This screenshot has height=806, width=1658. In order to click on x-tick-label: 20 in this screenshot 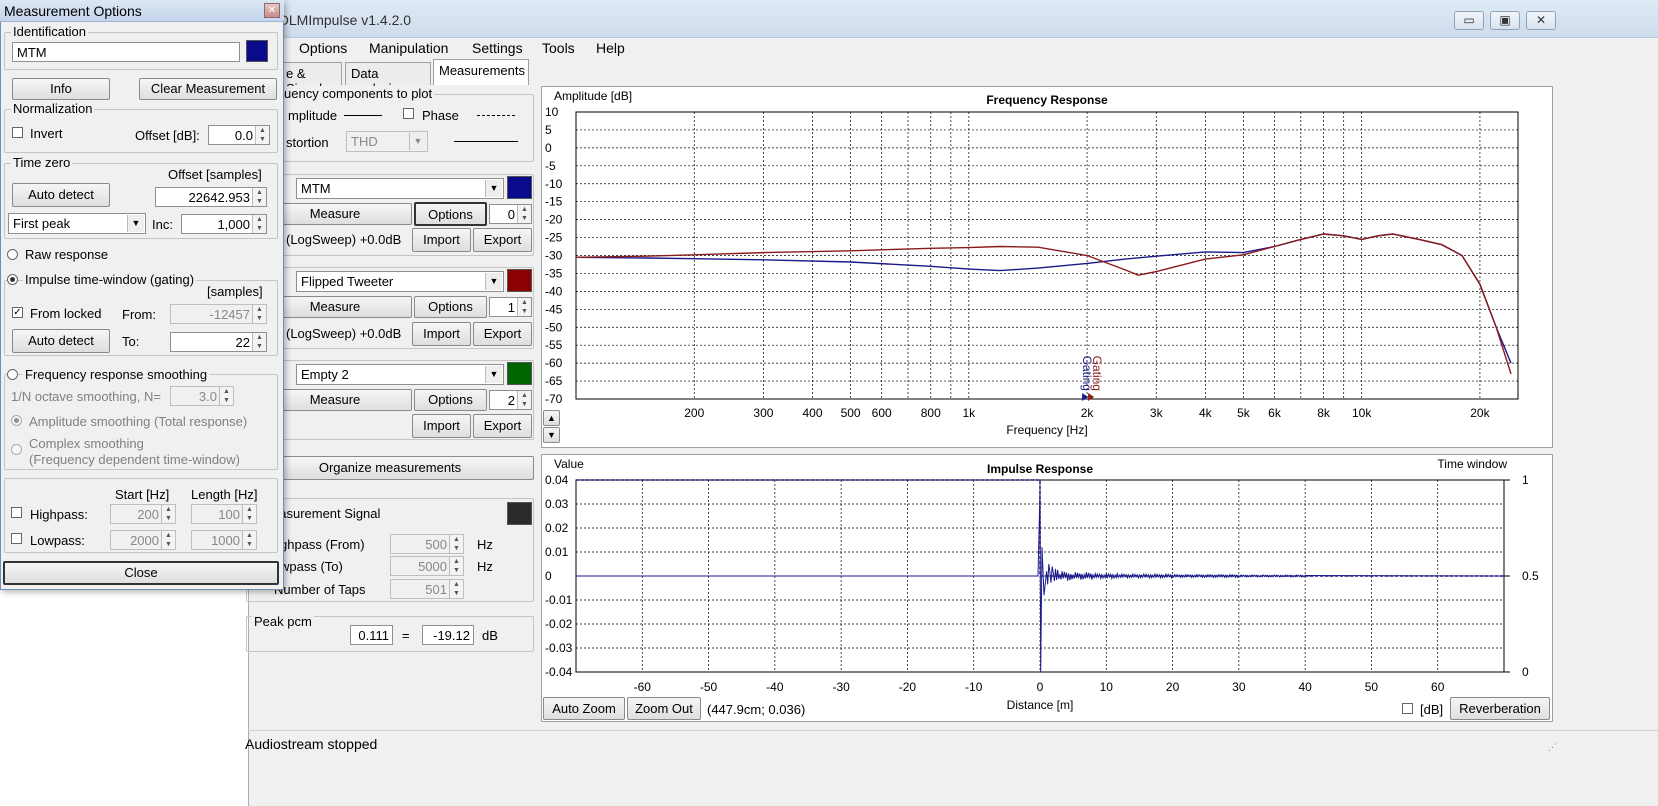, I will do `click(1173, 687)`.